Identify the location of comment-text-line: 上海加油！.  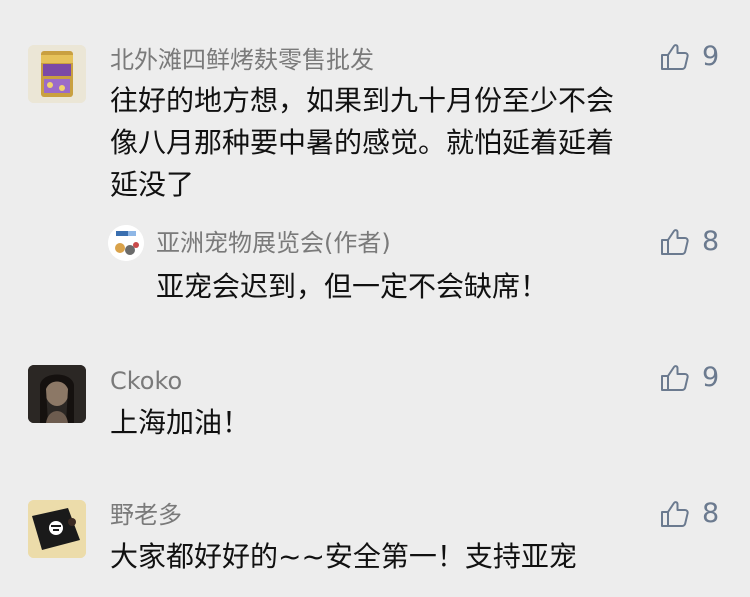
(180, 422).